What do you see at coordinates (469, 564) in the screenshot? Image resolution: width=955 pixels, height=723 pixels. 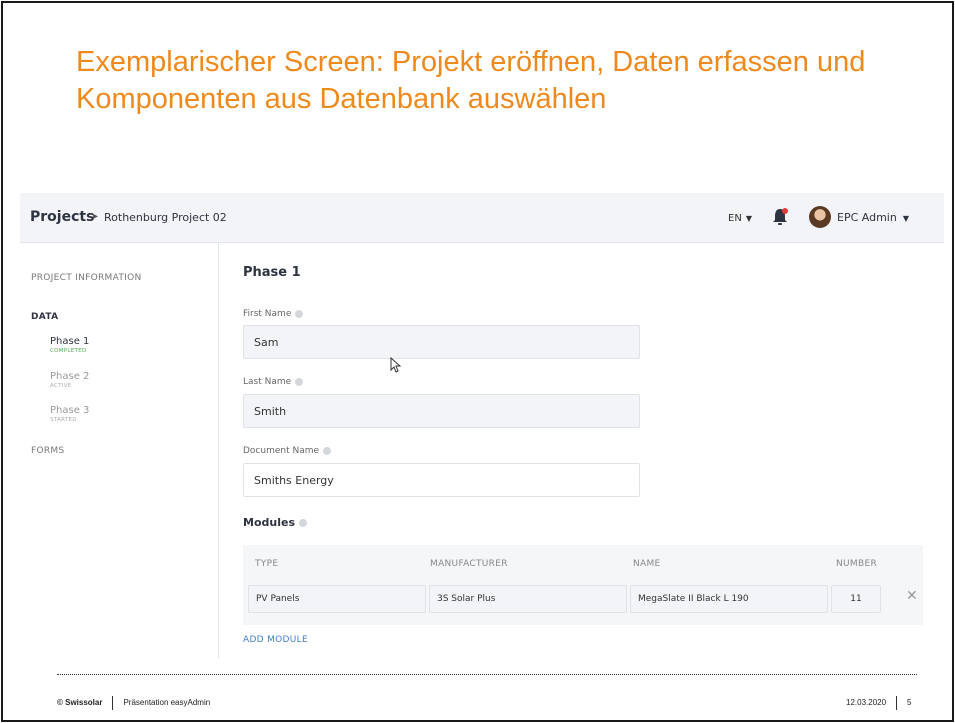 I see `column-header-manufacturer: MANUFACTURER` at bounding box center [469, 564].